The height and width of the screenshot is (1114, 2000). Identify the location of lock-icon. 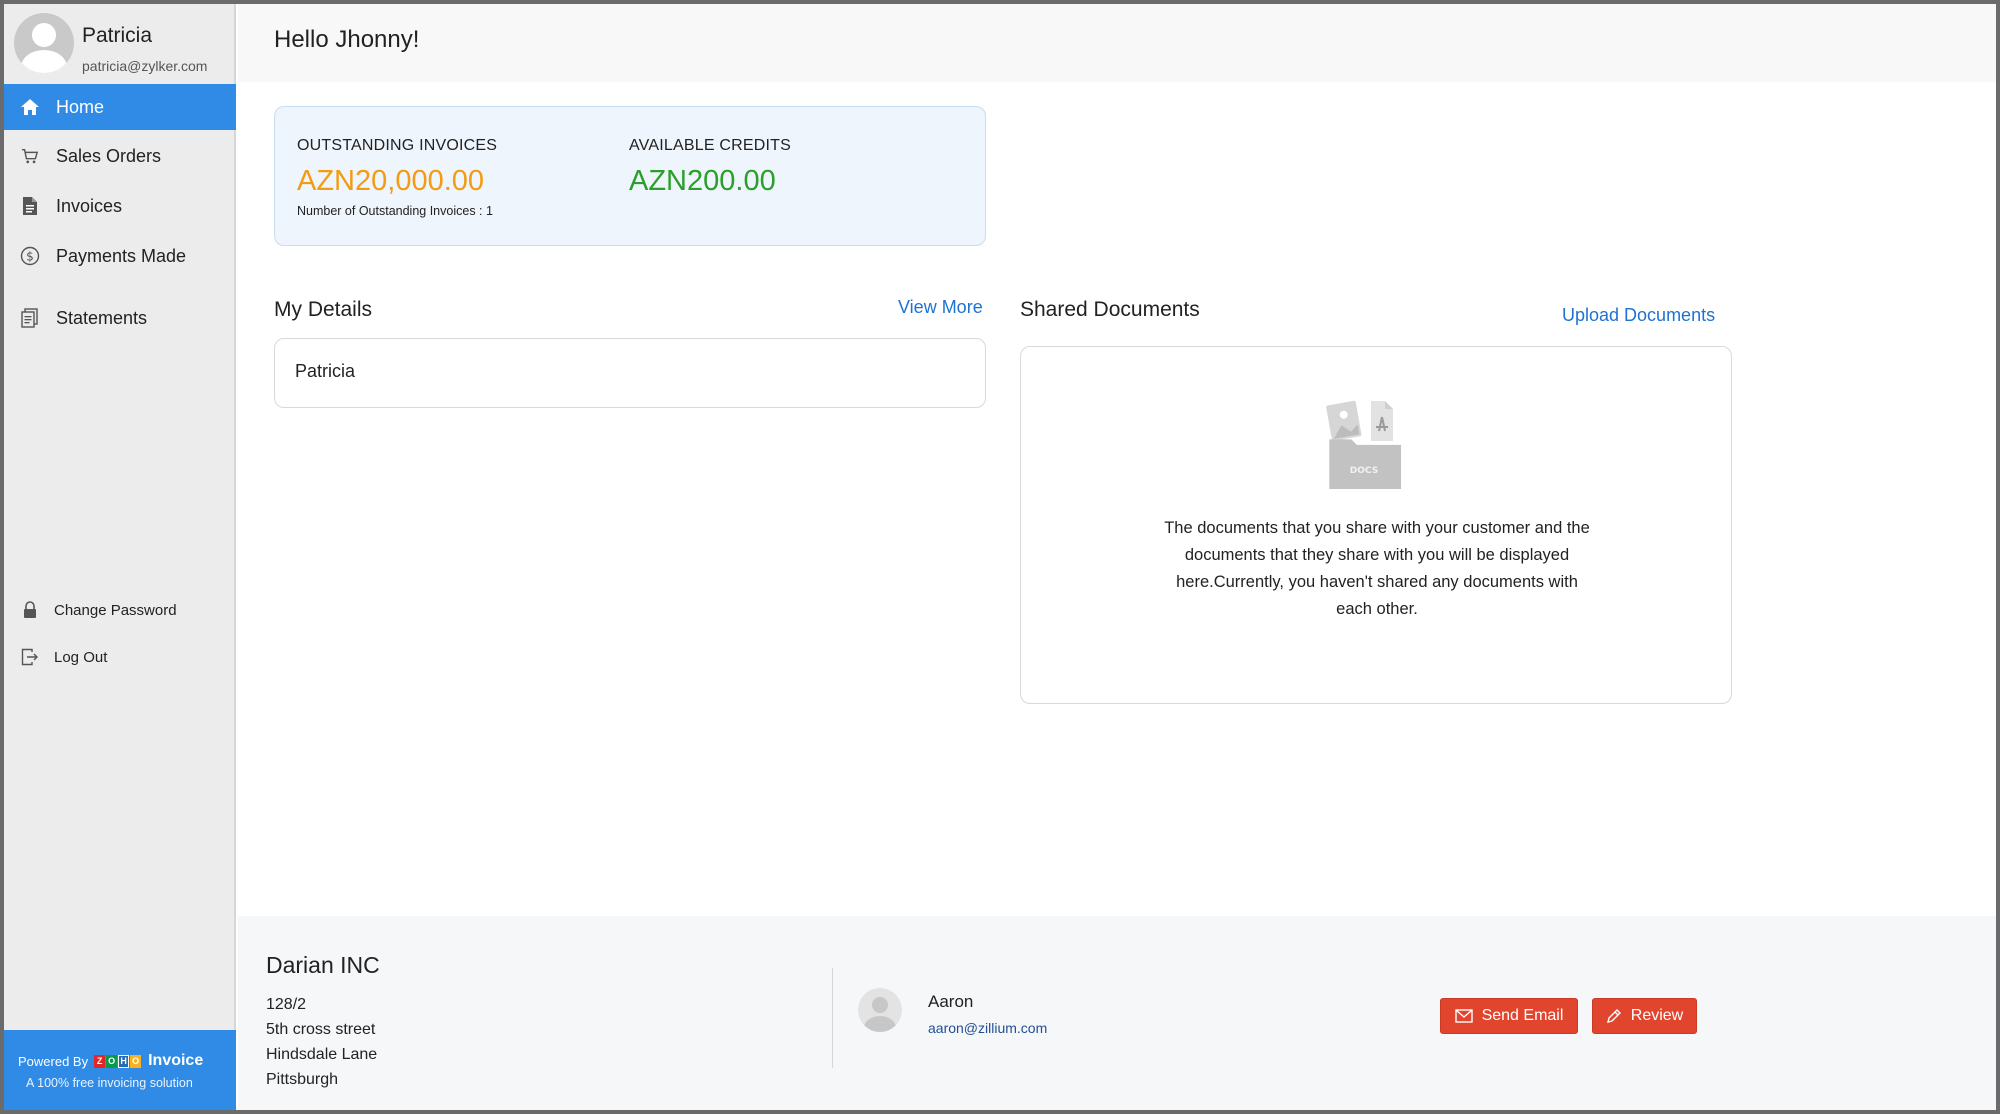
(30, 610).